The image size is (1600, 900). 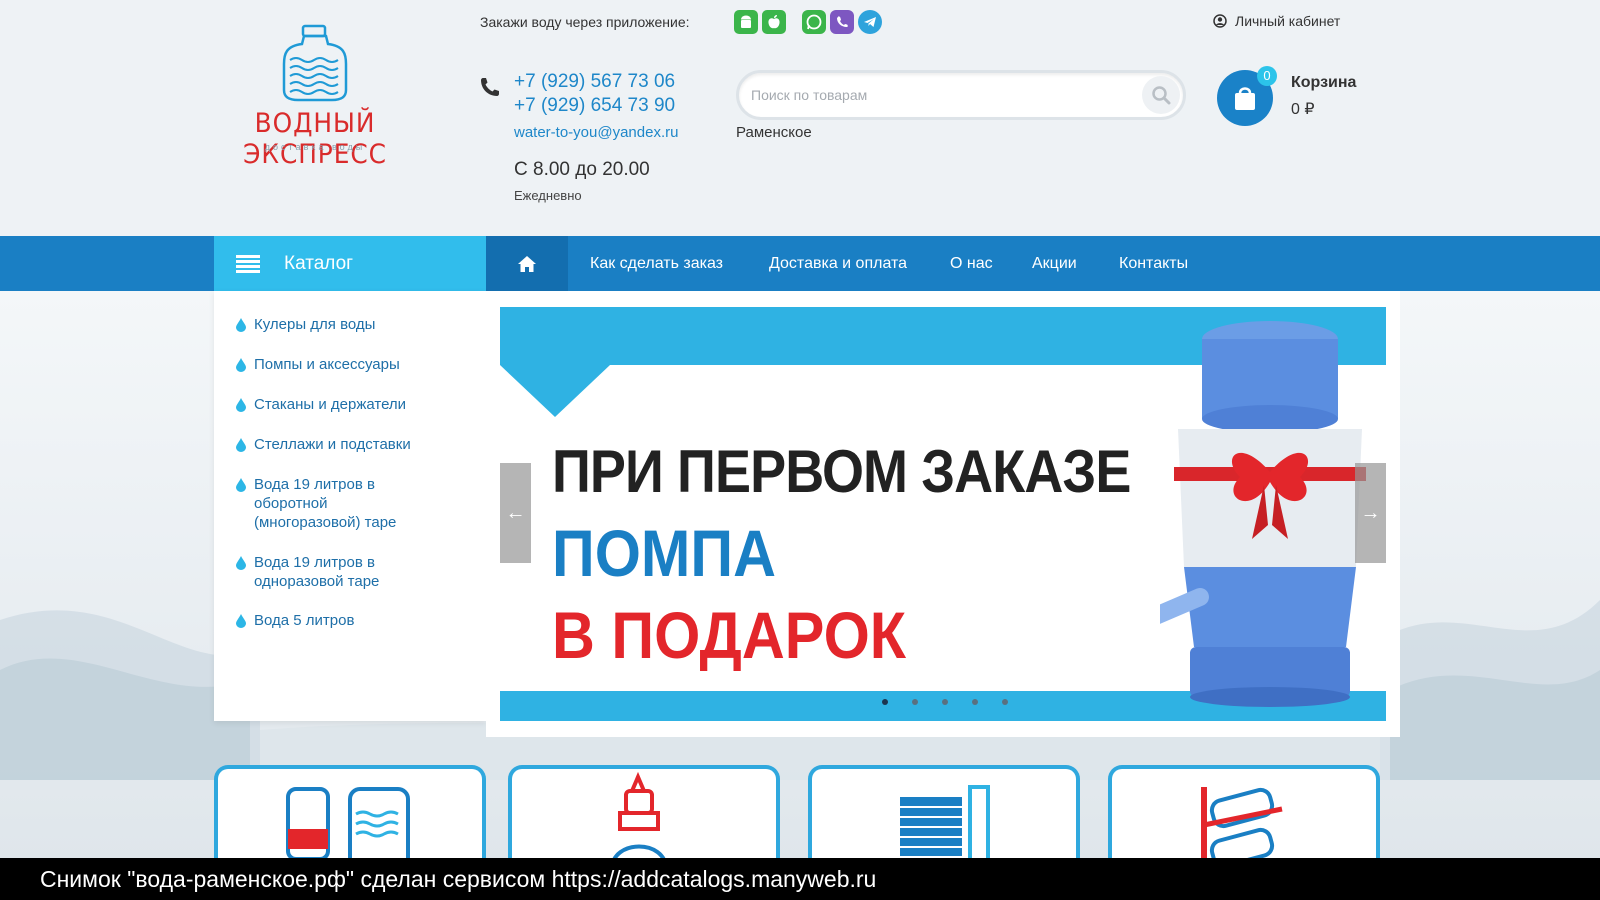 What do you see at coordinates (319, 263) in the screenshot?
I see `catalog-label: Каталог` at bounding box center [319, 263].